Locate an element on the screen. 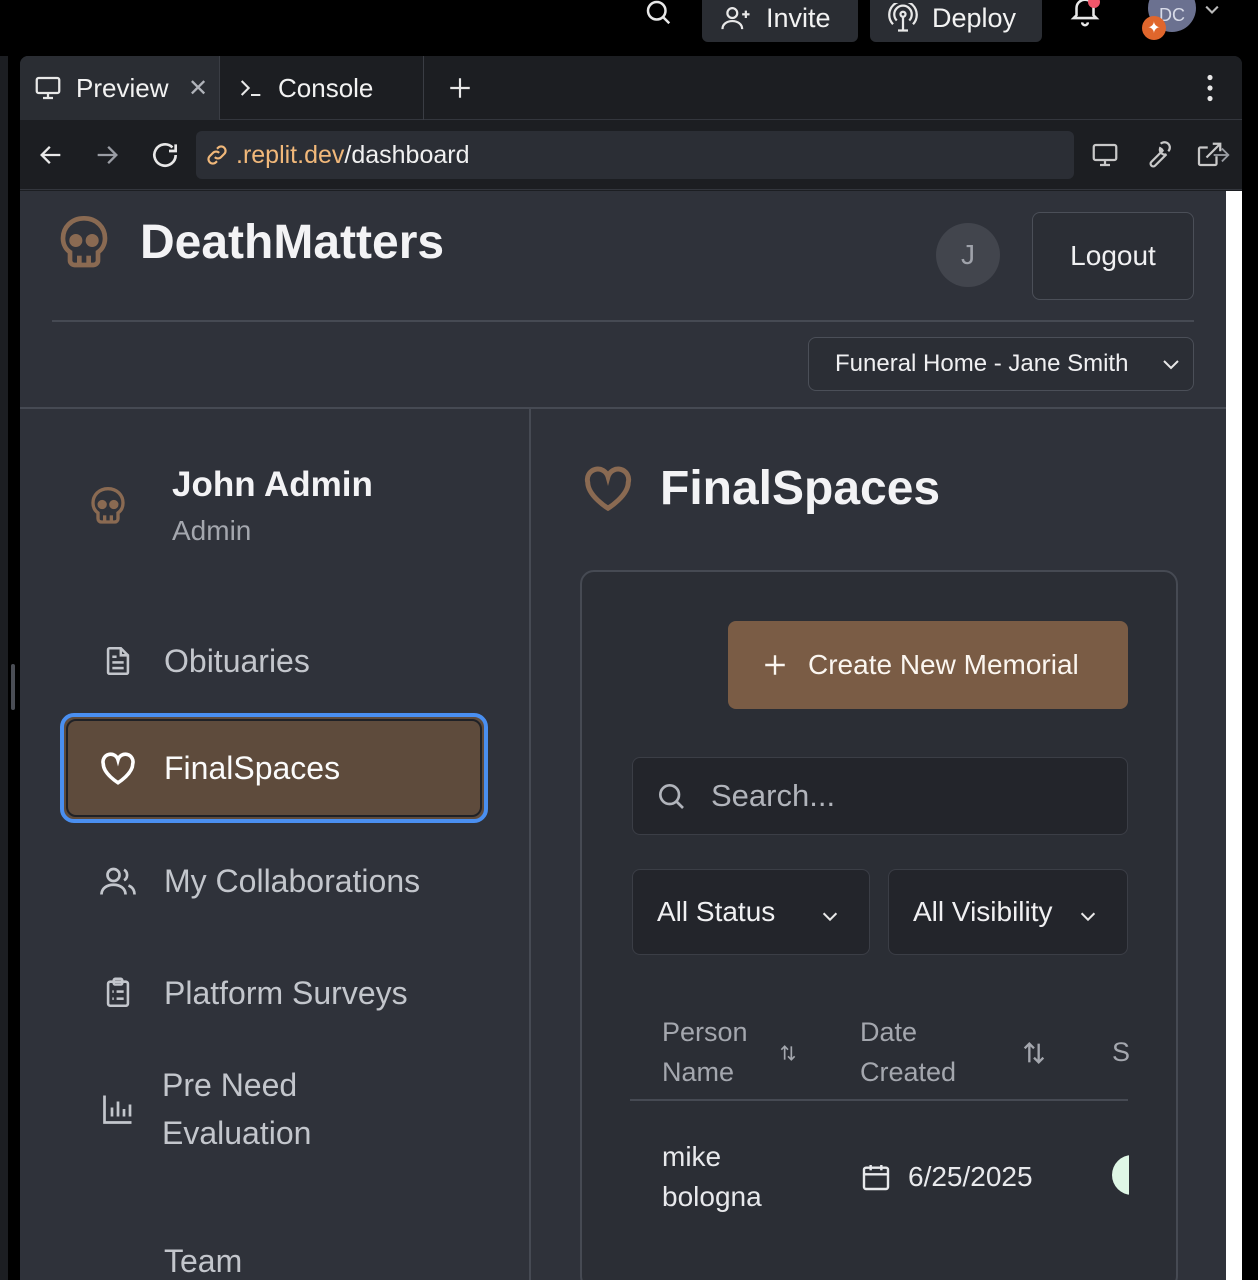  calendar-icon is located at coordinates (876, 1178).